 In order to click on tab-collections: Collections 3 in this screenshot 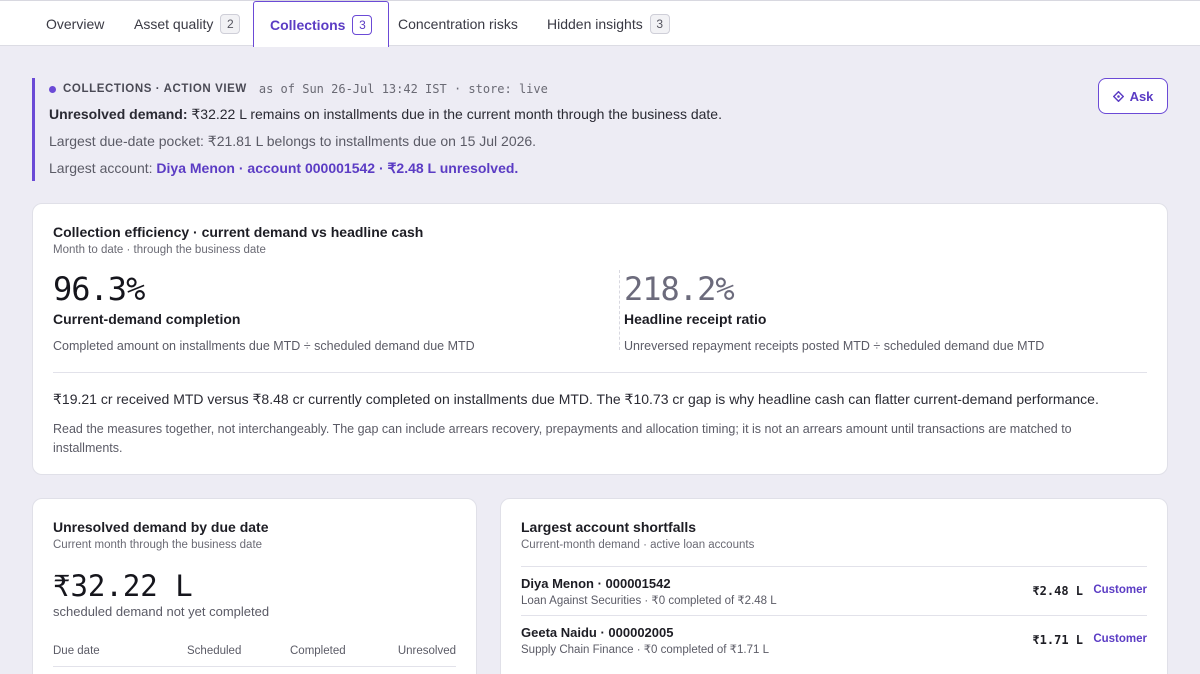, I will do `click(321, 24)`.